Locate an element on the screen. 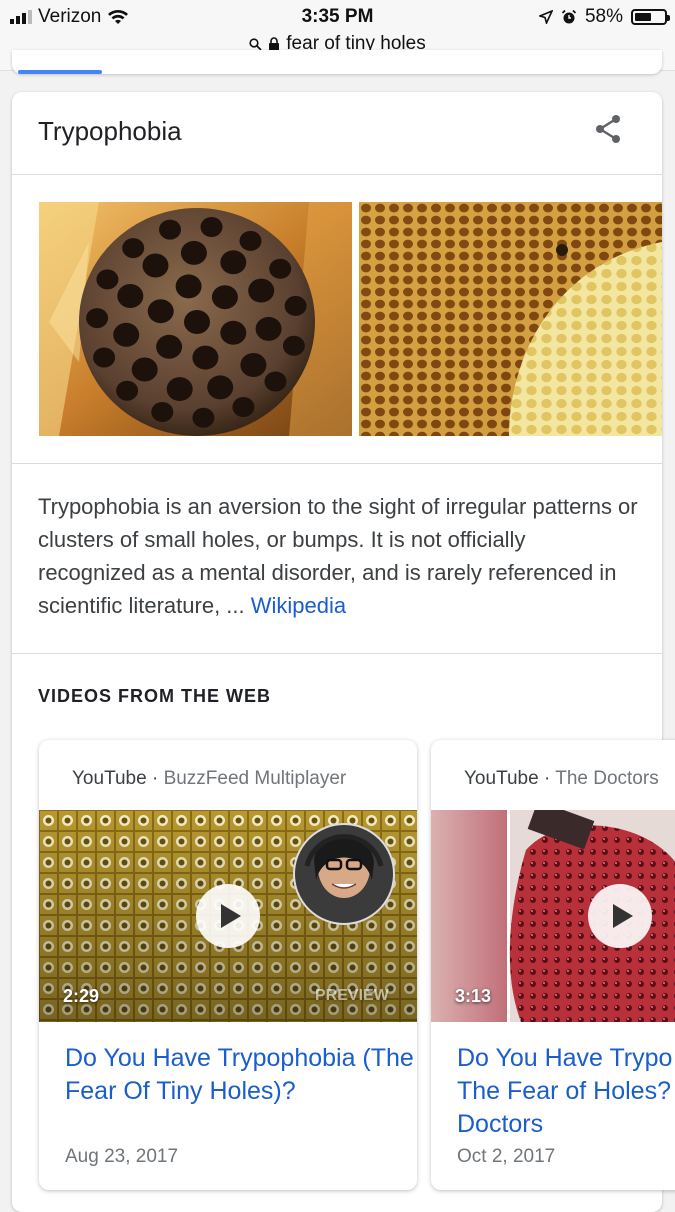 This screenshot has width=675, height=1212. battery-icon is located at coordinates (650, 17).